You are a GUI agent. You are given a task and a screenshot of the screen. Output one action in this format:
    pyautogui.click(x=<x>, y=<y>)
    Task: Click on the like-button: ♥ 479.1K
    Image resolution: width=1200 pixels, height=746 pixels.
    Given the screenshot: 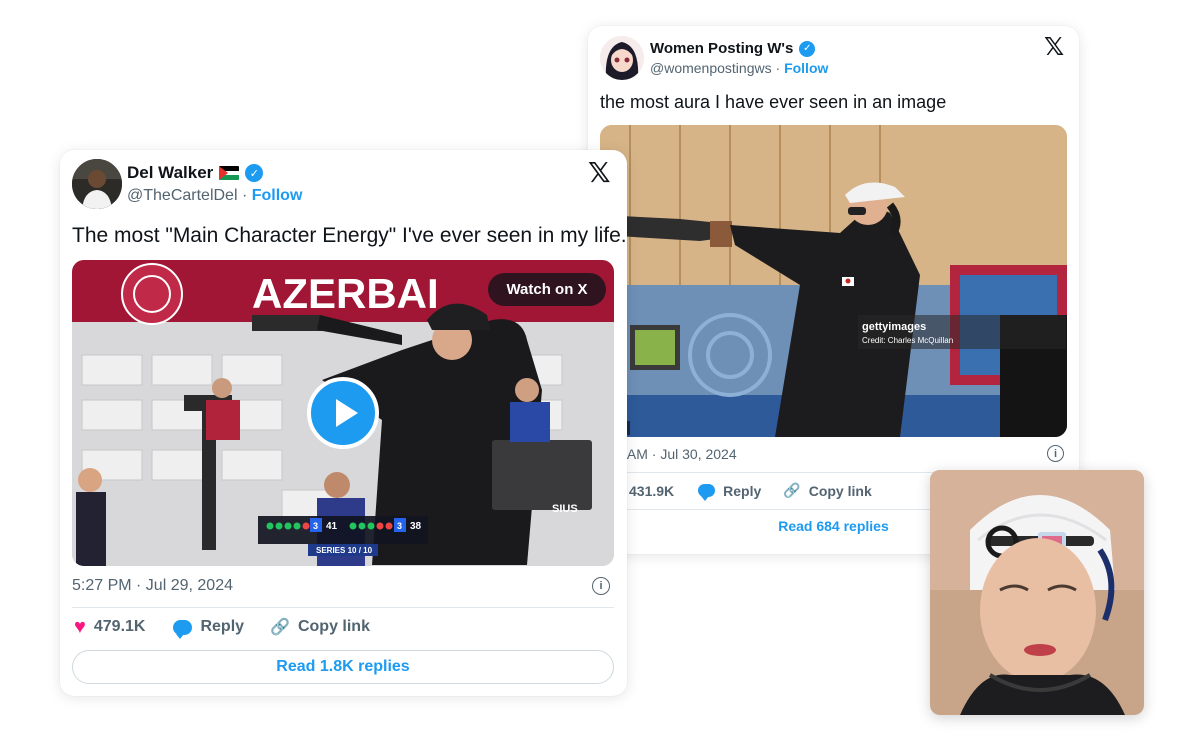 What is the action you would take?
    pyautogui.click(x=109, y=627)
    